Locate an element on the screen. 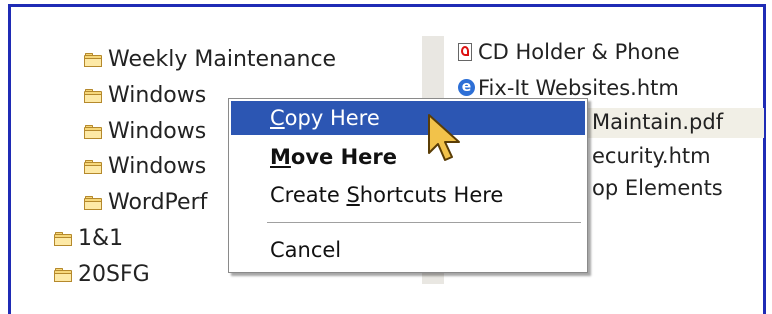  file-item-maintain-pdf: Maintain.pdf is located at coordinates (657, 122).